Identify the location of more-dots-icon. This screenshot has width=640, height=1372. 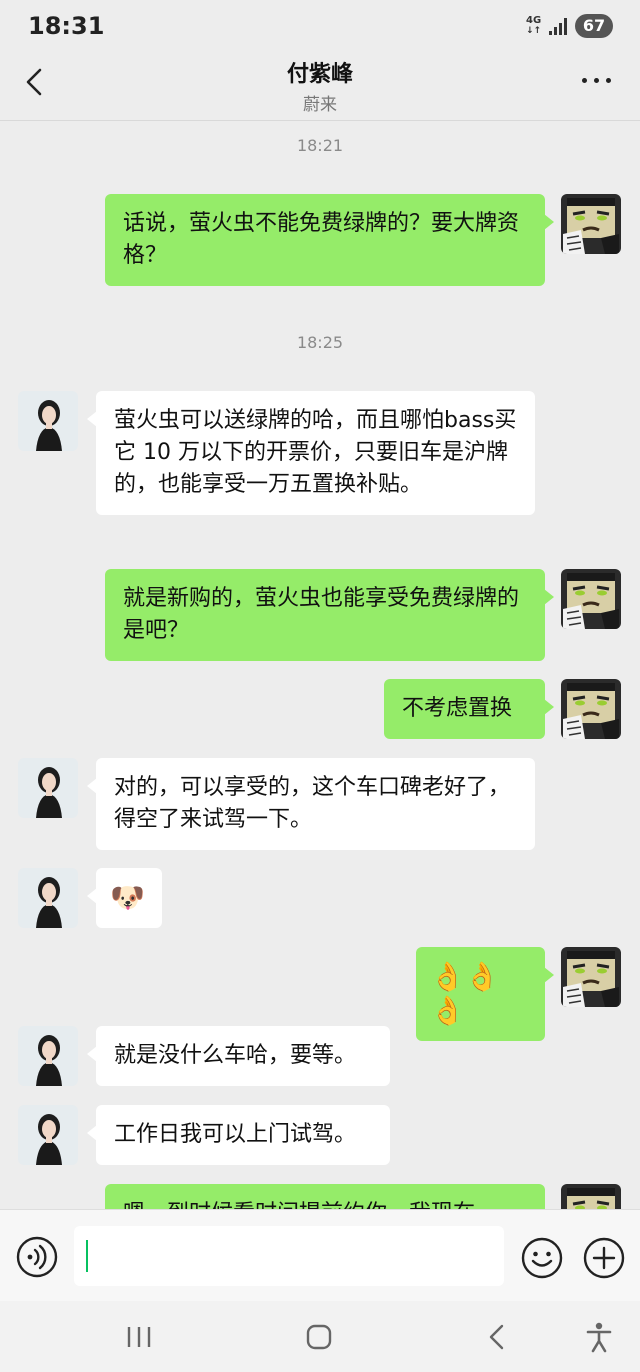
(597, 81).